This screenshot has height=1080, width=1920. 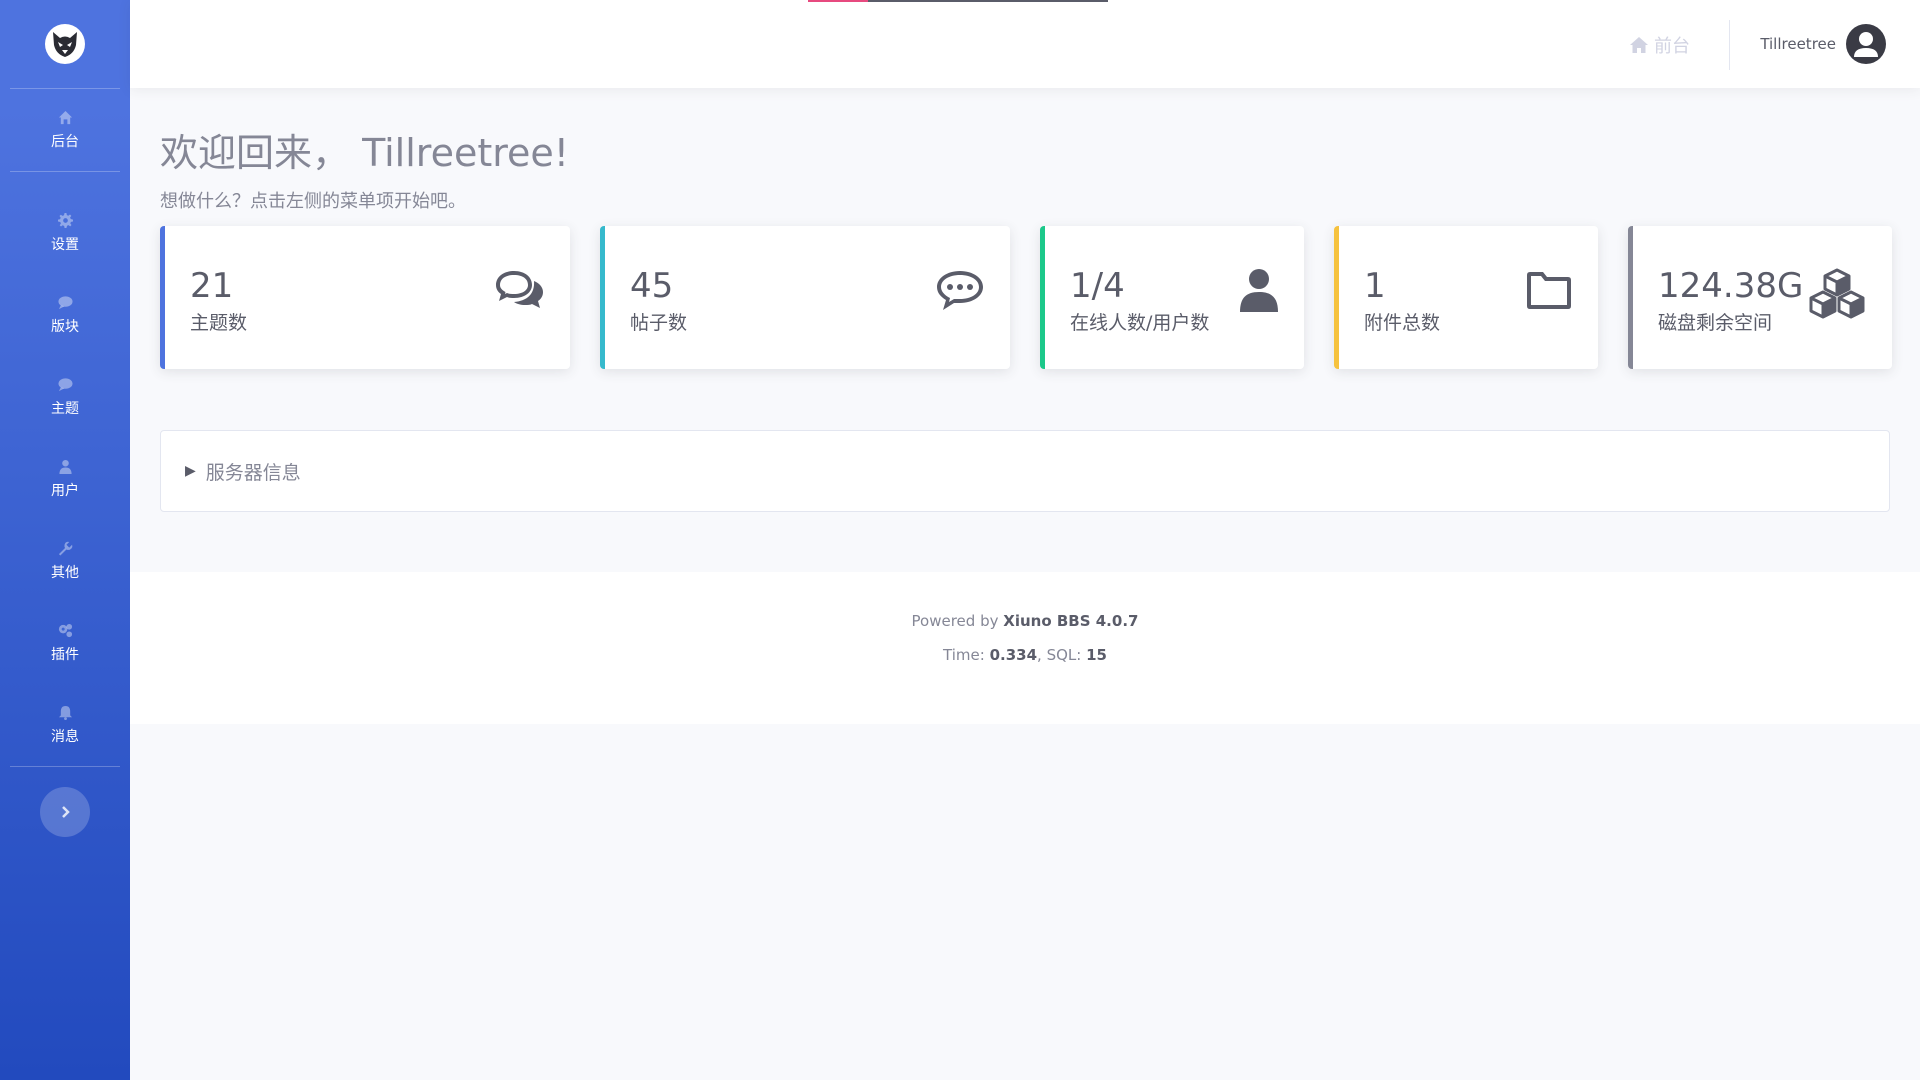 I want to click on sidebar-item-settings: 设置, so click(x=65, y=233).